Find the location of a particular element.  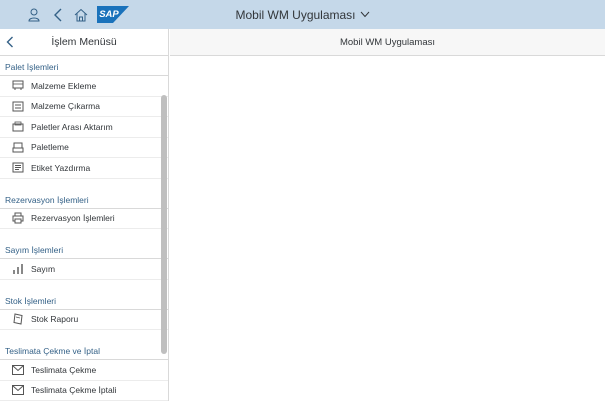

menu-item-label: Teslimata Çekme İptali is located at coordinates (74, 390).